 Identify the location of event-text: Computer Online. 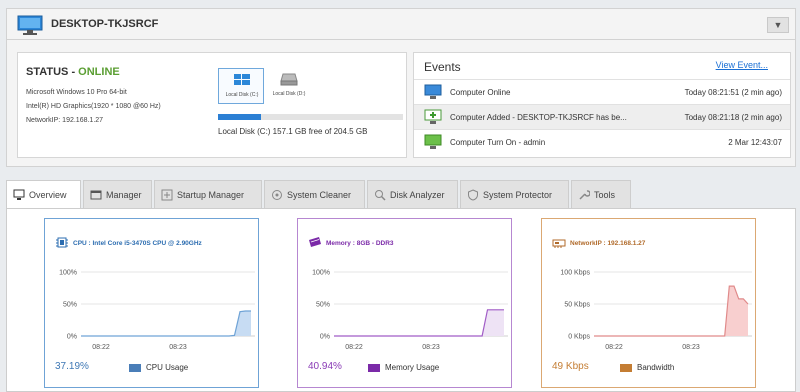
(480, 92).